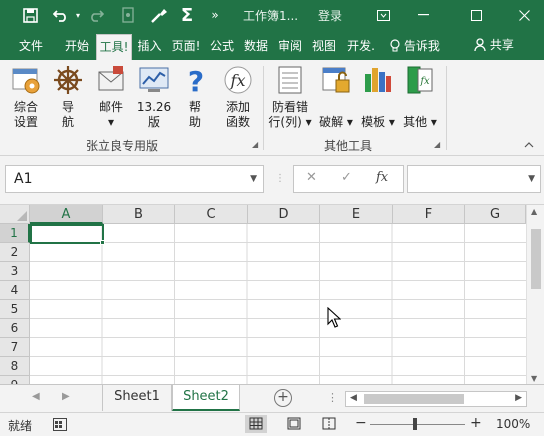  Describe the element at coordinates (26, 97) in the screenshot. I see `general-settings-button: 综合 设置` at that location.